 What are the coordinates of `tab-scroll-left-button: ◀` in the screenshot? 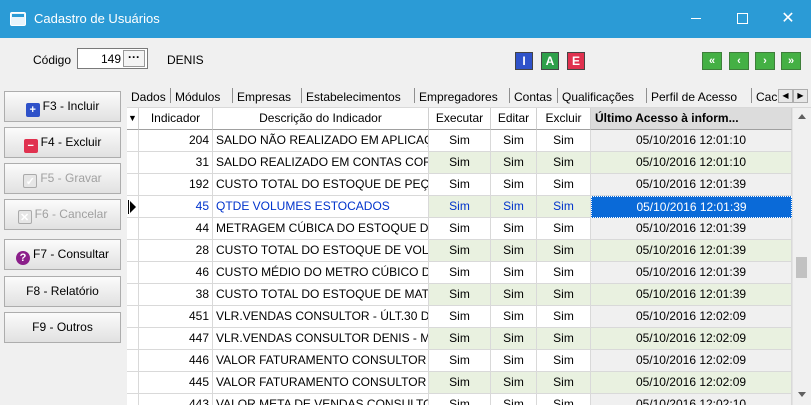 It's located at (785, 96).